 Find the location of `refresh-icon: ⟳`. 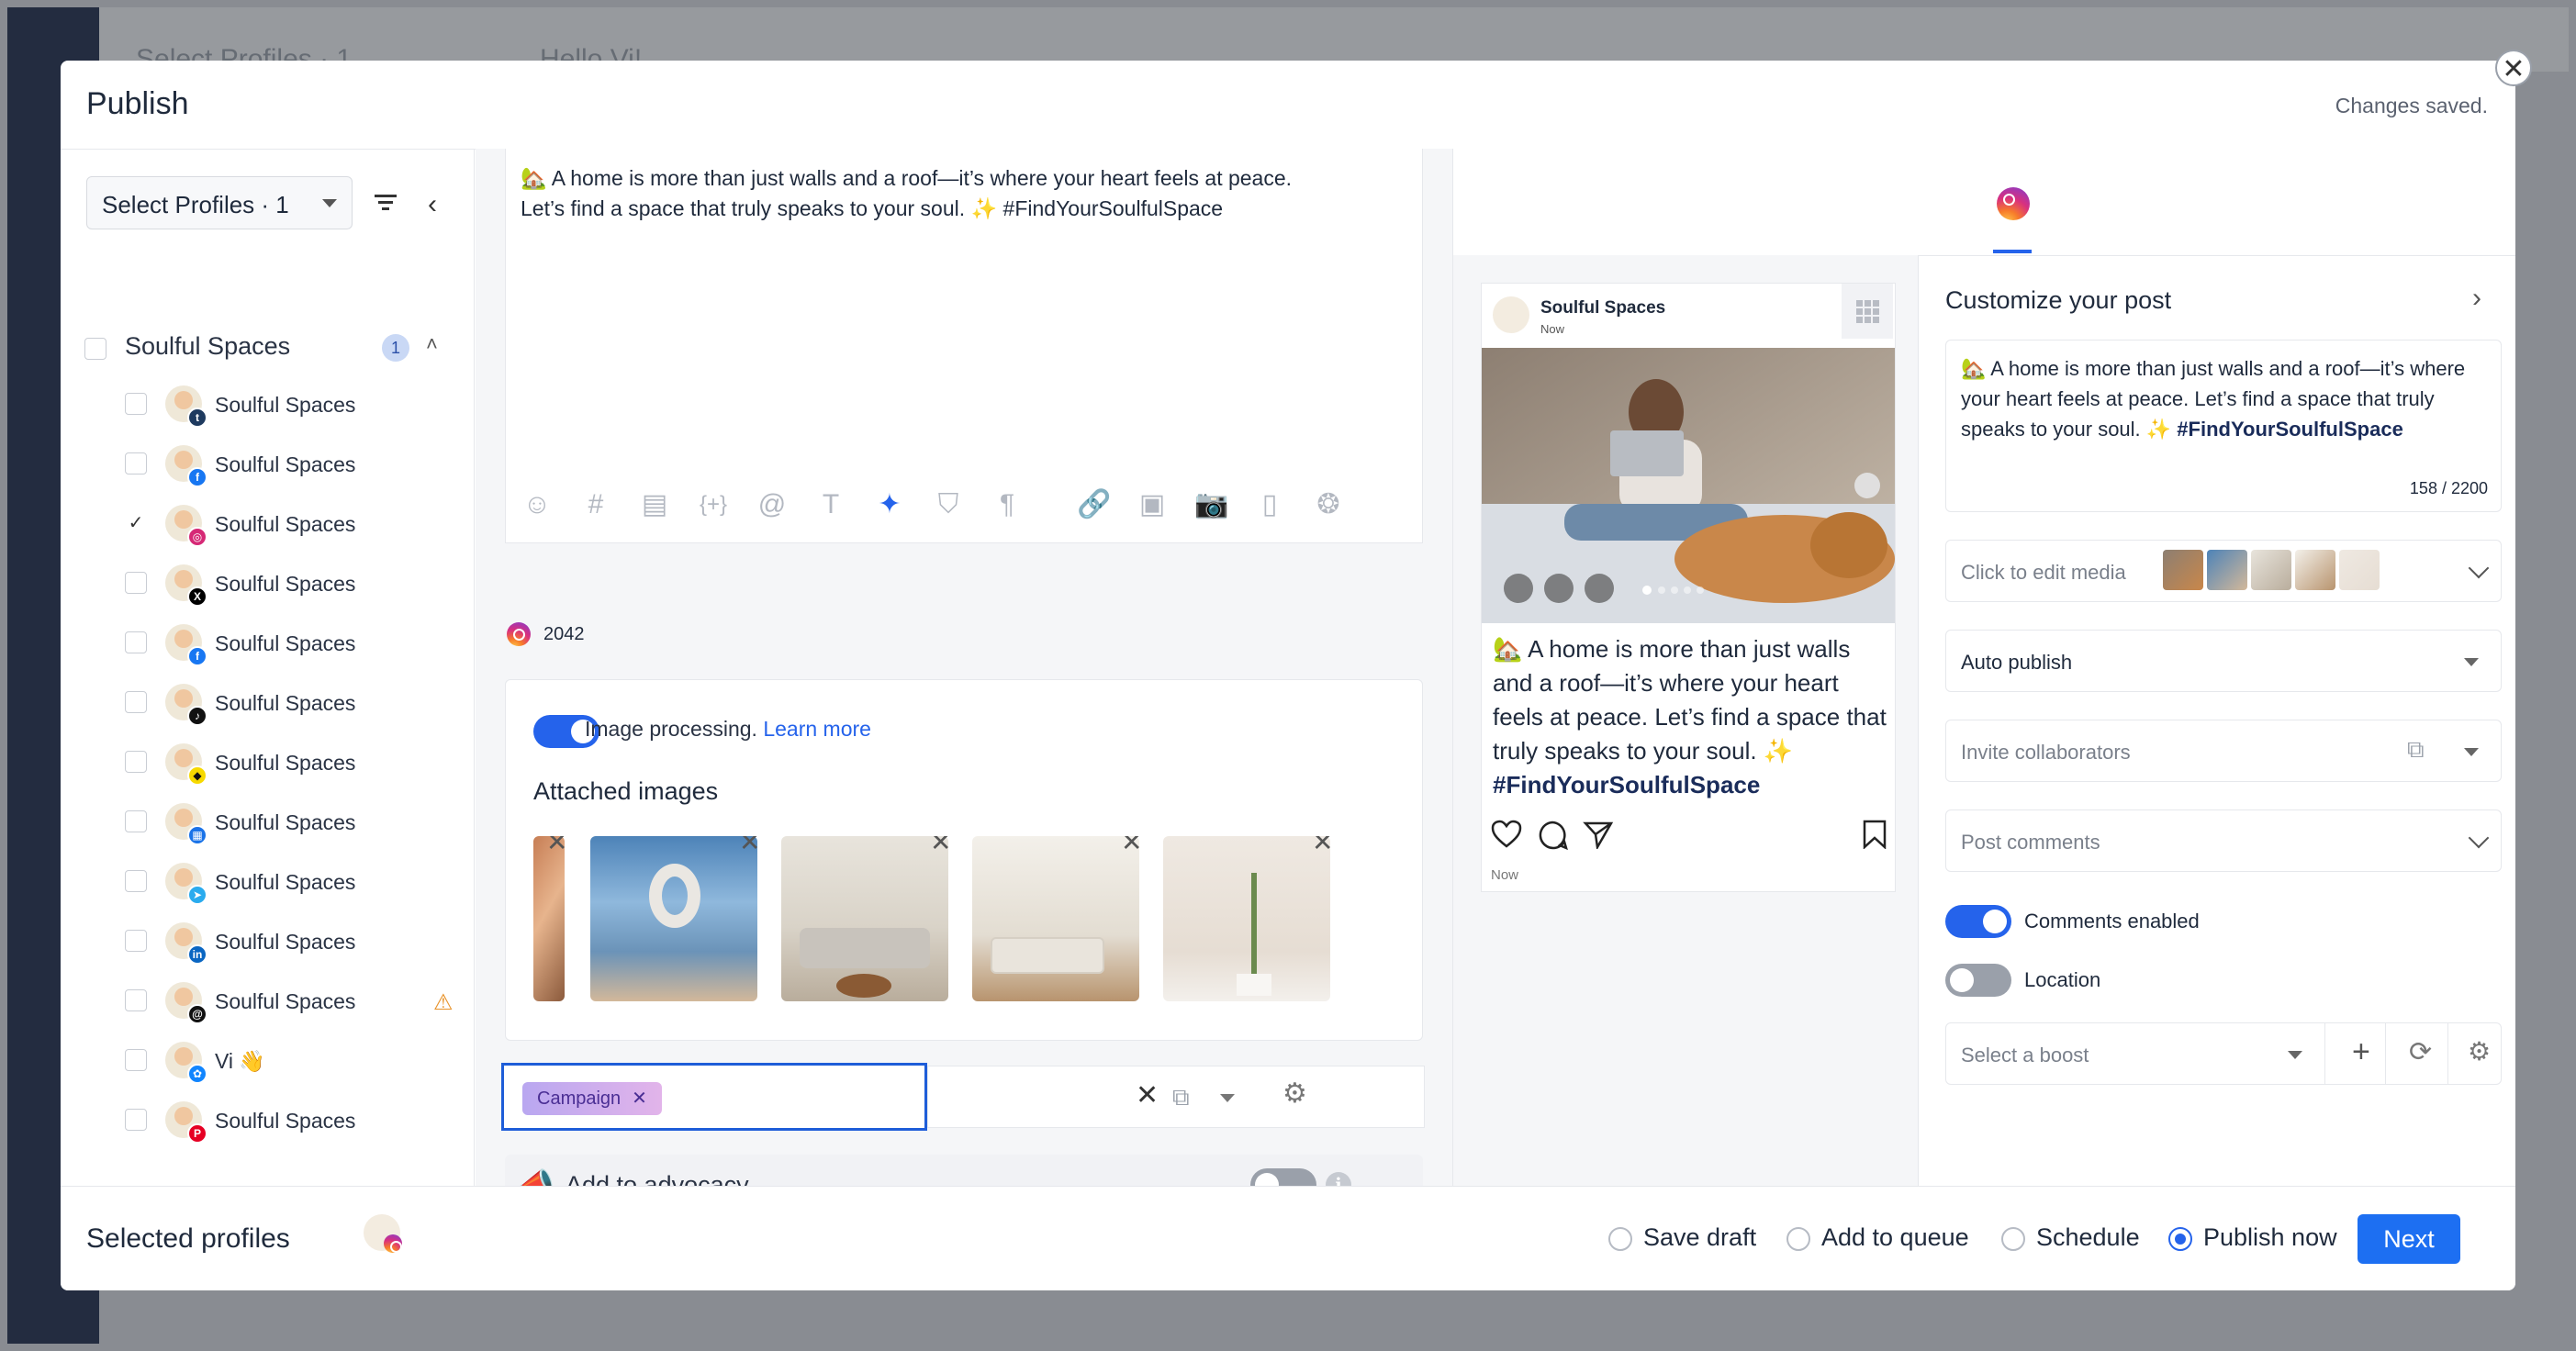

refresh-icon: ⟳ is located at coordinates (2420, 1052).